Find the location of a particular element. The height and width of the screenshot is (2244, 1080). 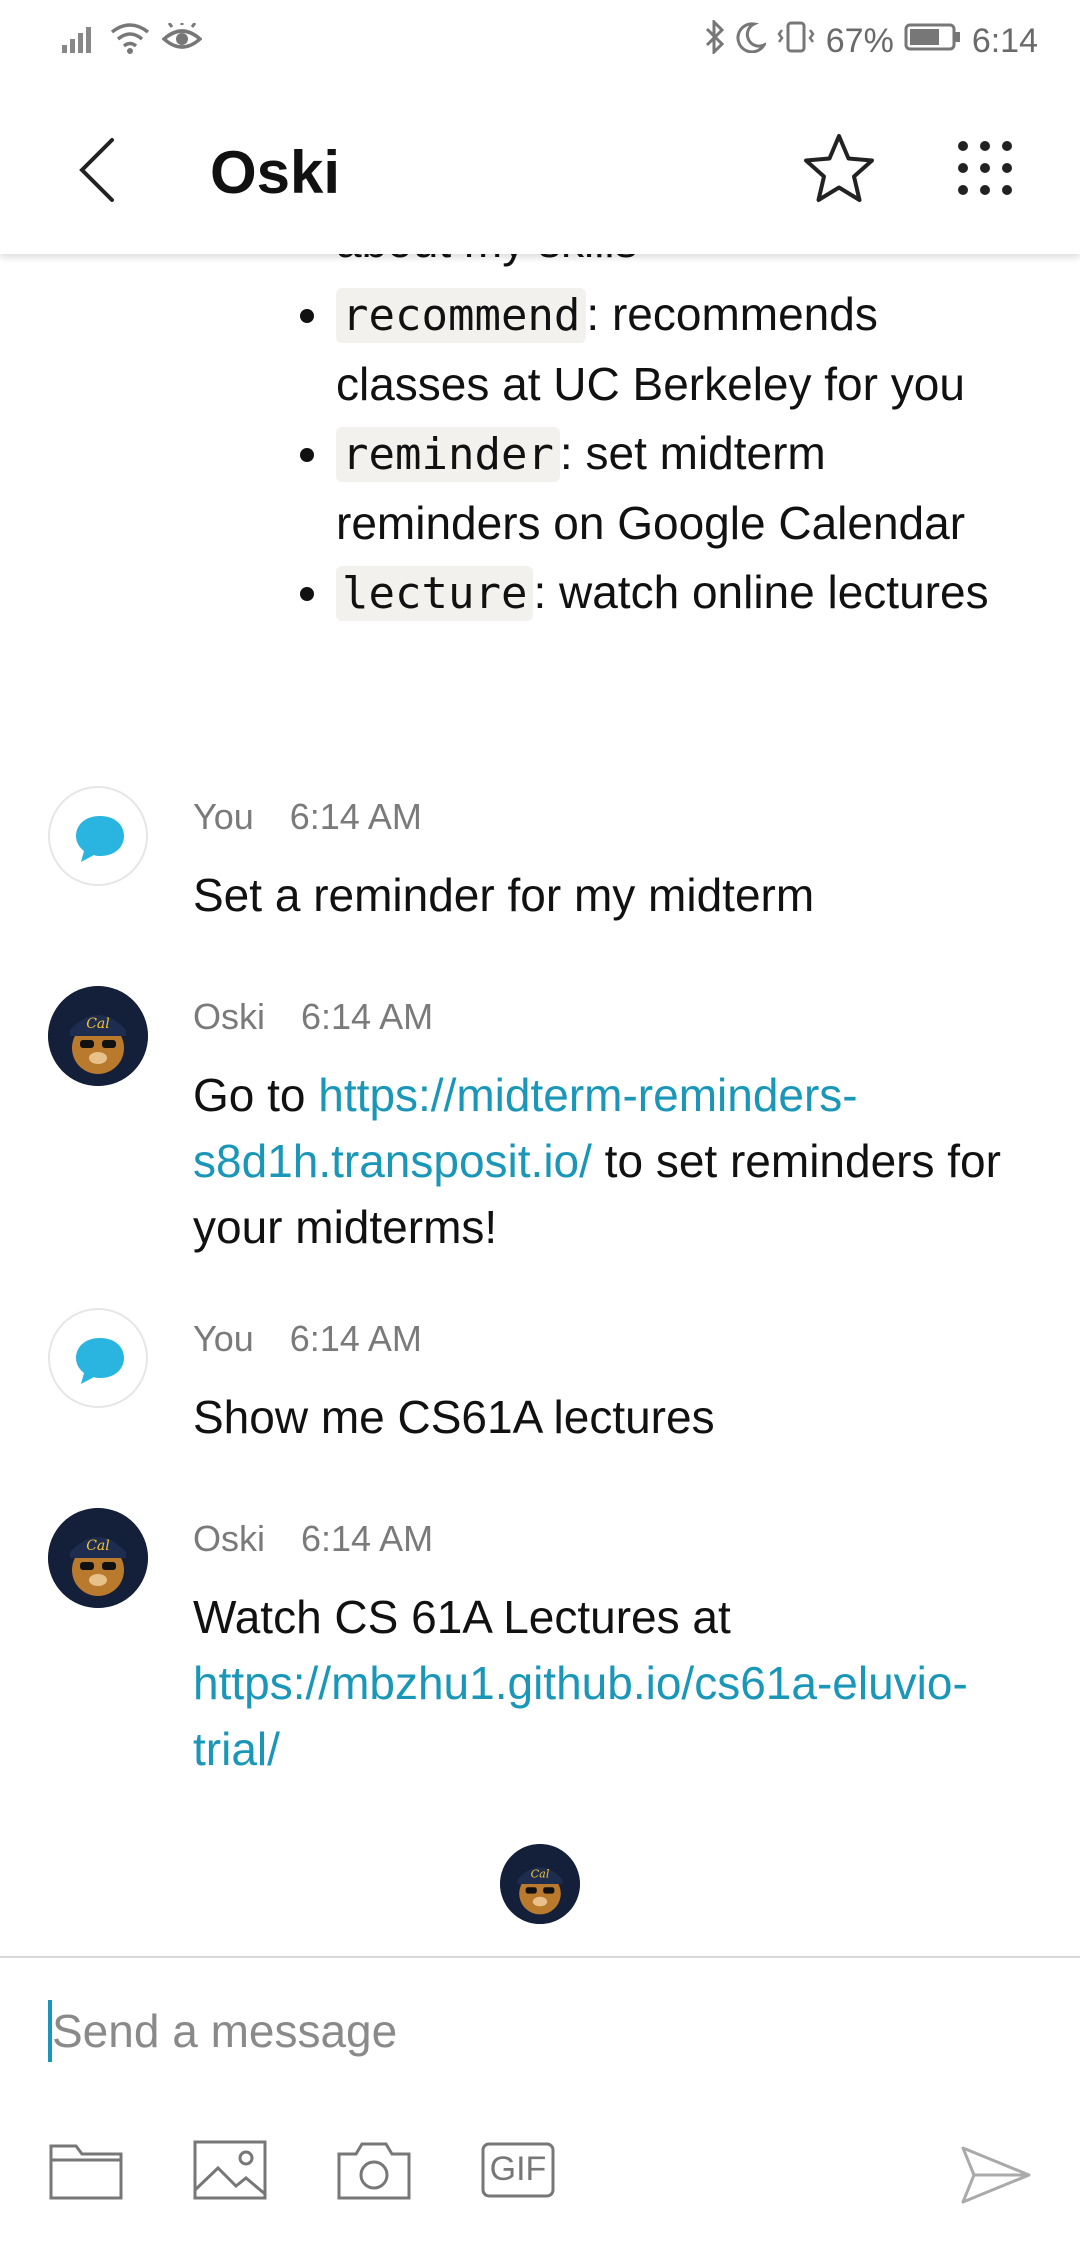

message-text-before: Watch CS 61A Lectures at is located at coordinates (462, 1617).